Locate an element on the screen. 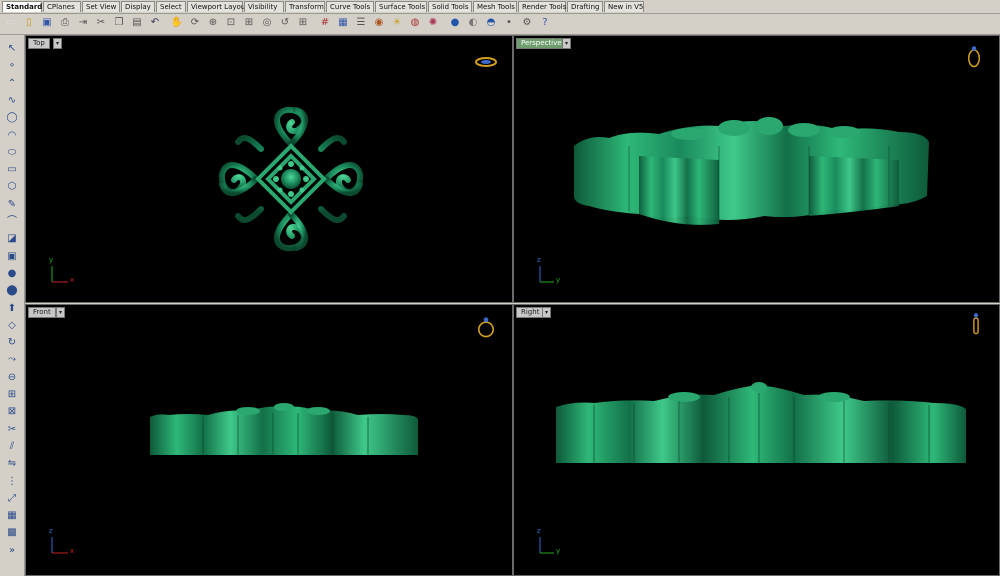  front-view-ring-icon is located at coordinates (486, 327).